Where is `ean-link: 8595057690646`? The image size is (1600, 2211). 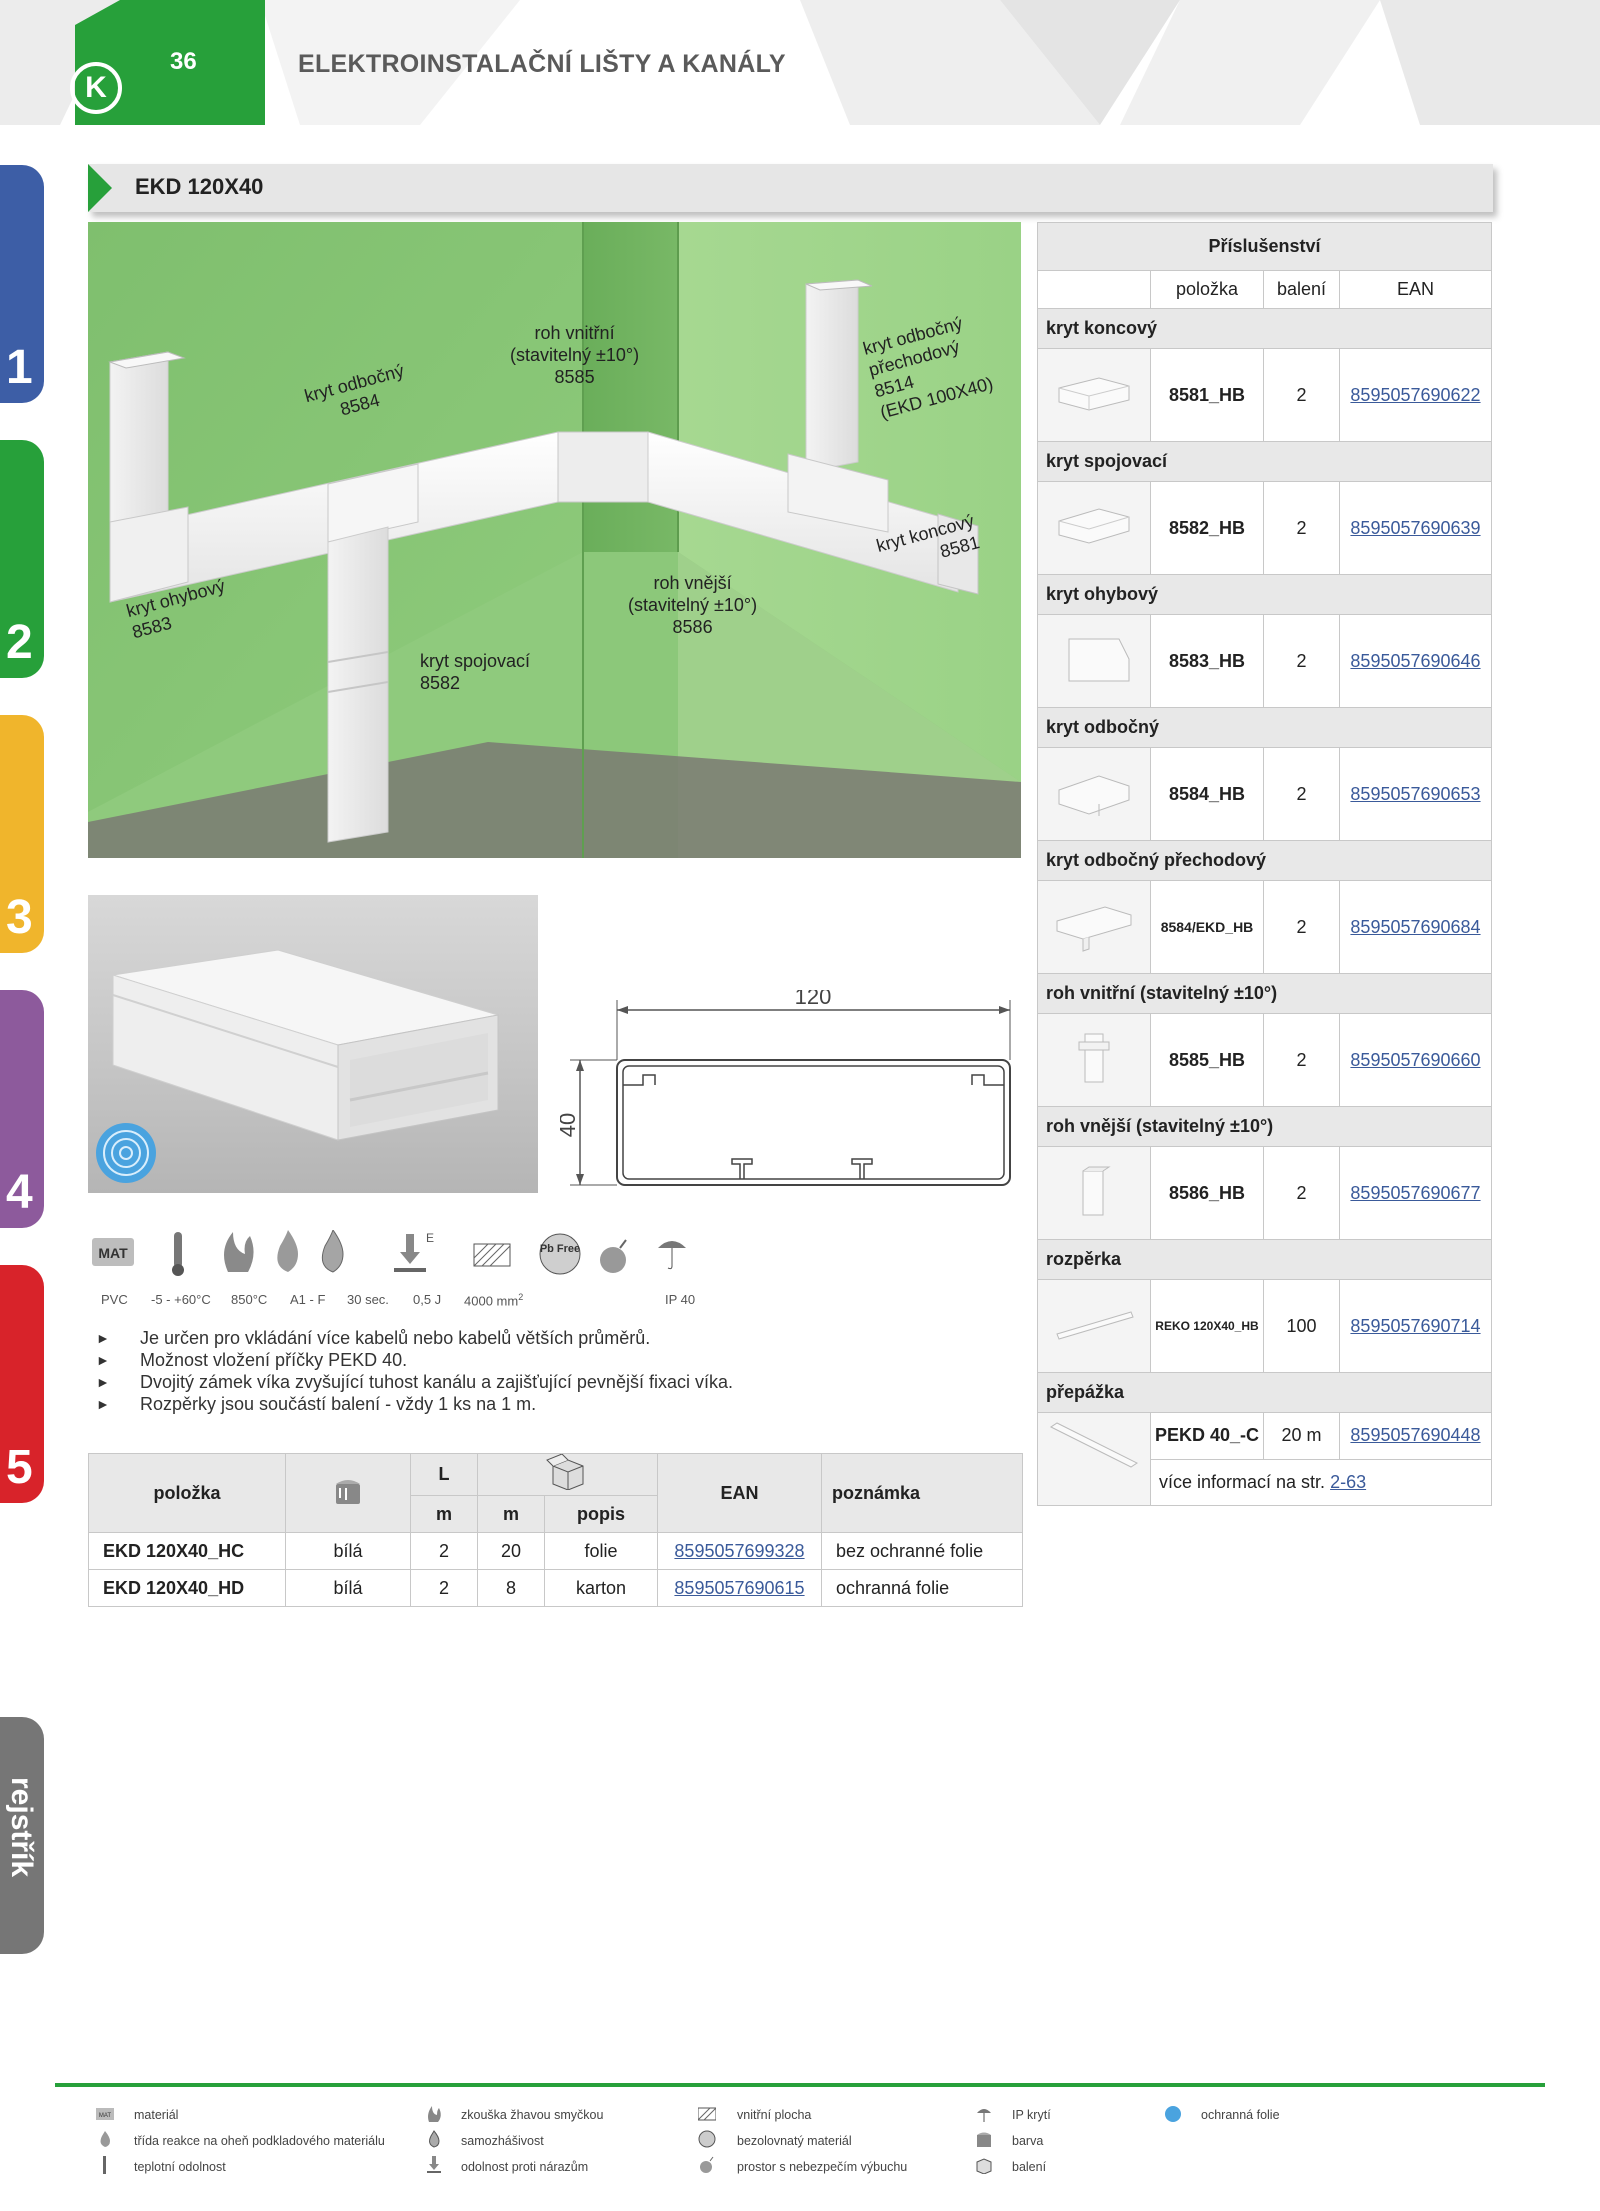
ean-link: 8595057690646 is located at coordinates (1415, 661).